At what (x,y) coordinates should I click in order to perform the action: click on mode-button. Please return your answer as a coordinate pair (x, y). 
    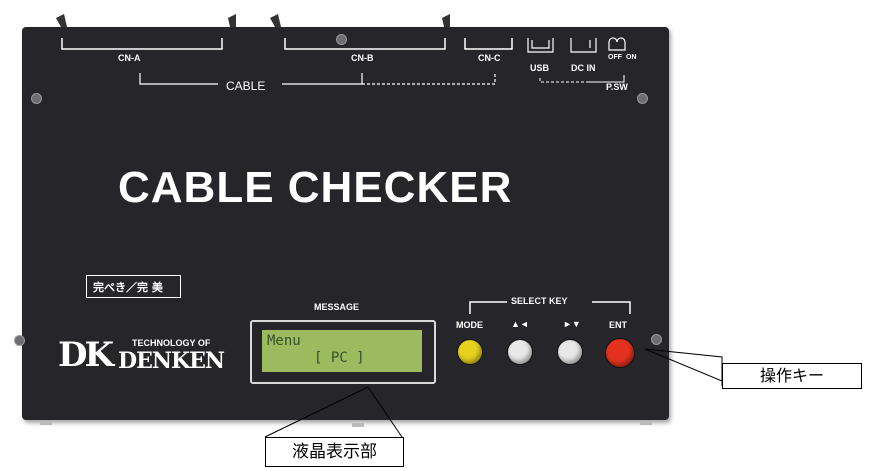
    Looking at the image, I should click on (470, 352).